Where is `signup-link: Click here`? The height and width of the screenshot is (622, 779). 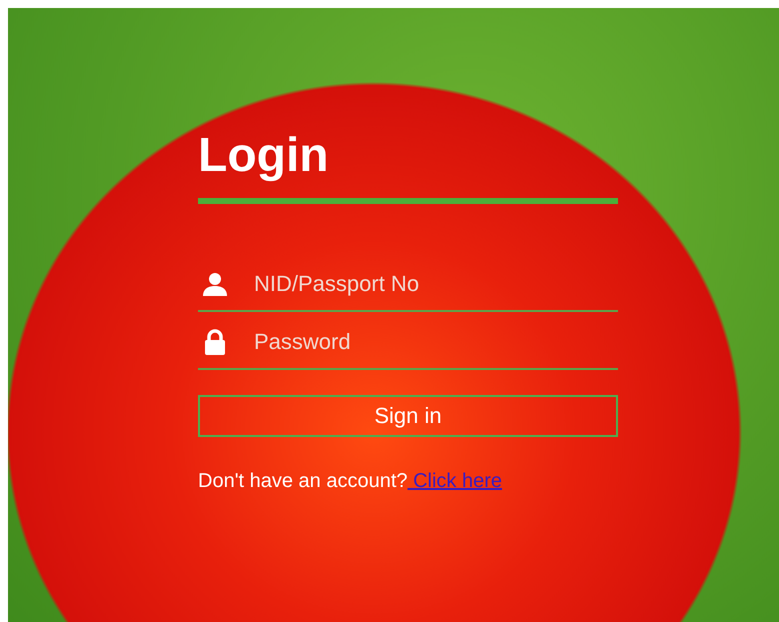 signup-link: Click here is located at coordinates (455, 481).